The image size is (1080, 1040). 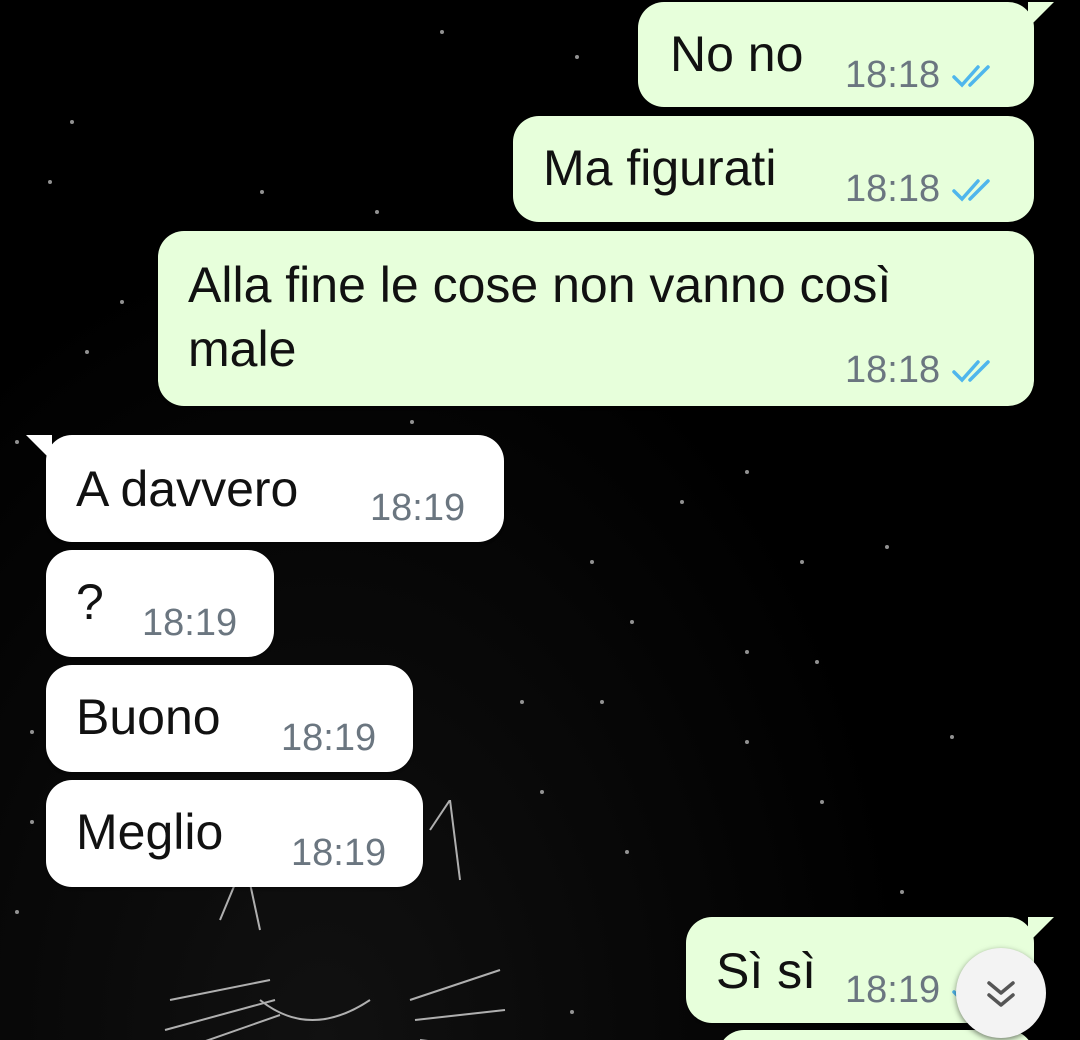 I want to click on double-chevron-down-icon, so click(x=1001, y=994).